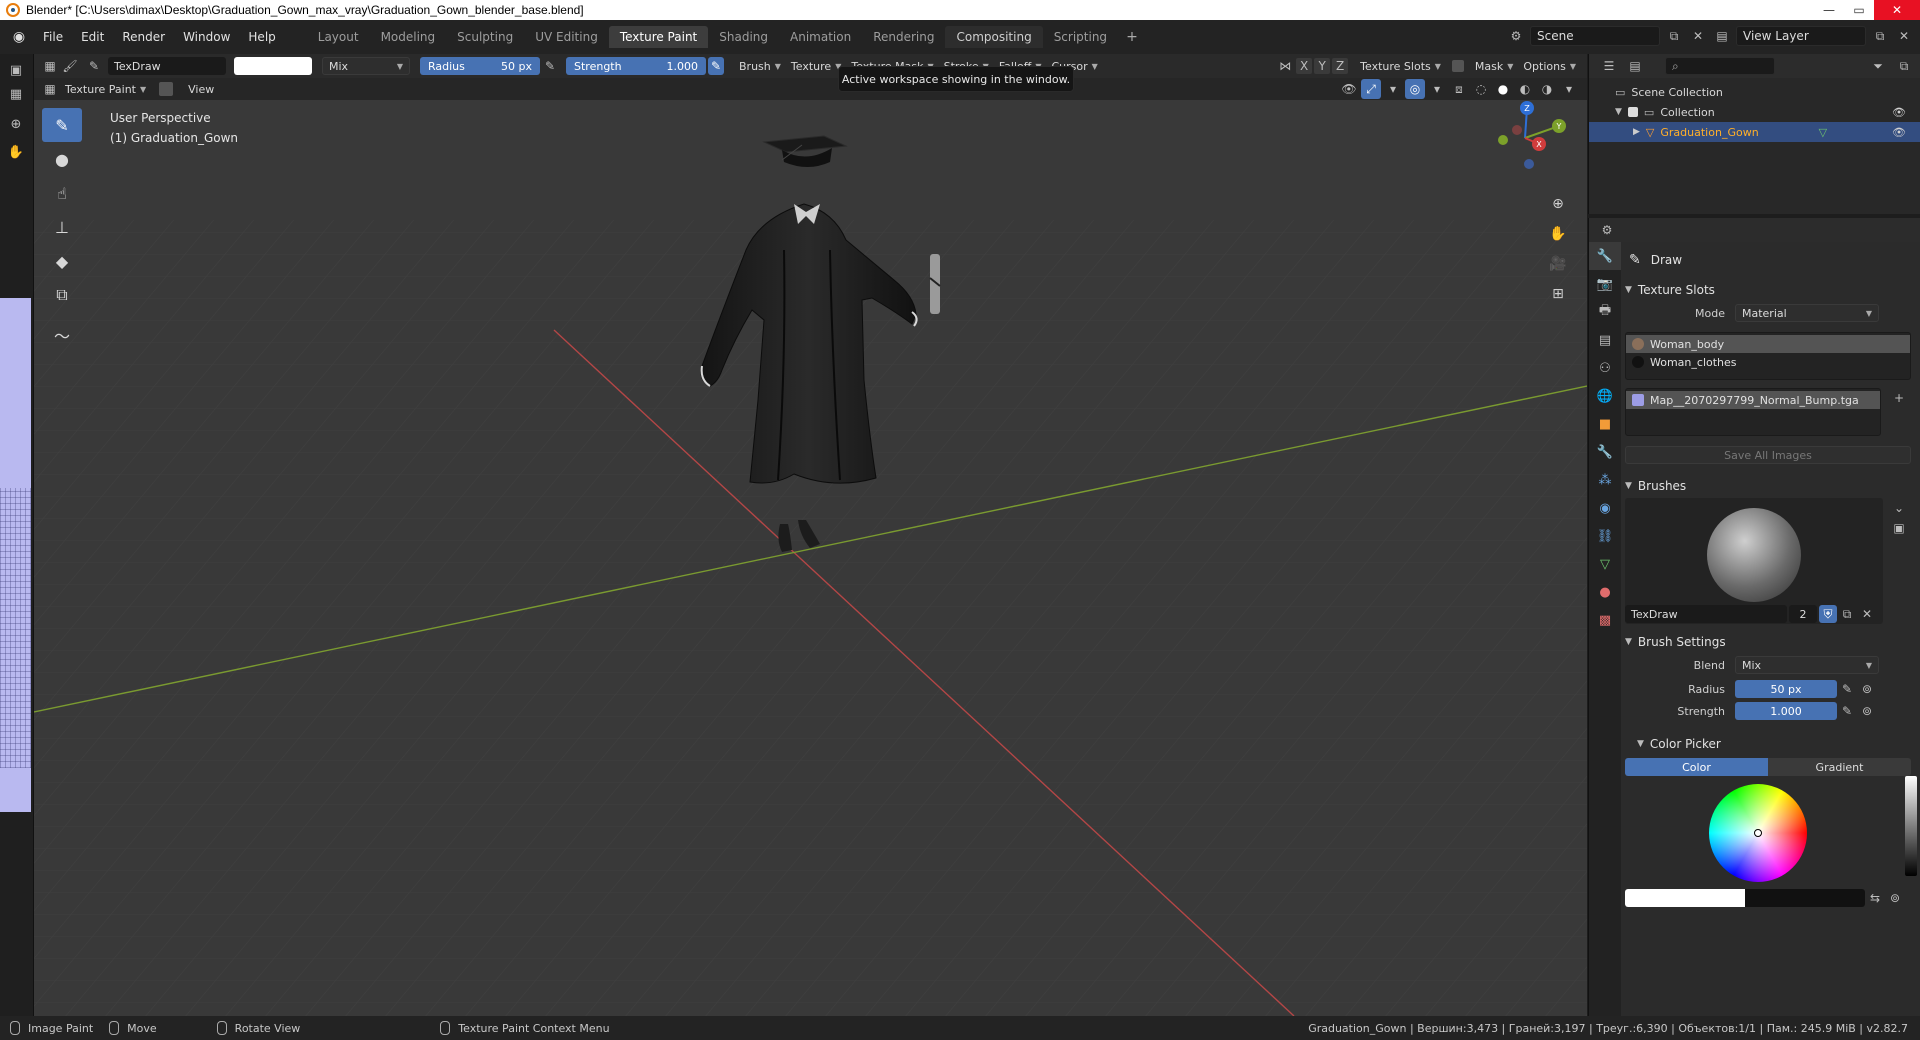  Describe the element at coordinates (16, 70) in the screenshot. I see `editor-type-icon: ▣` at that location.